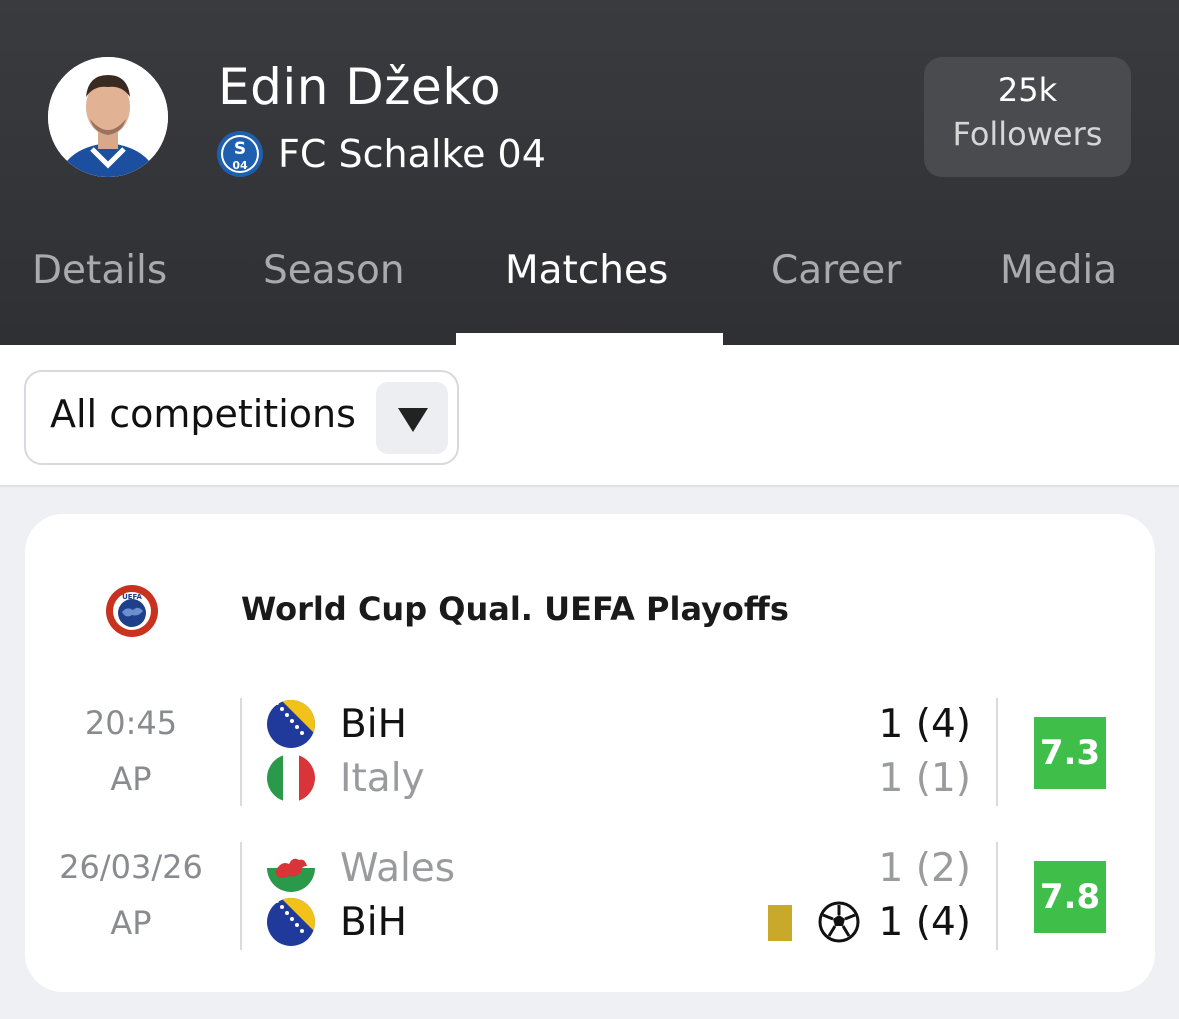 The height and width of the screenshot is (1019, 1179). I want to click on home-score: 1 (4), so click(924, 724).